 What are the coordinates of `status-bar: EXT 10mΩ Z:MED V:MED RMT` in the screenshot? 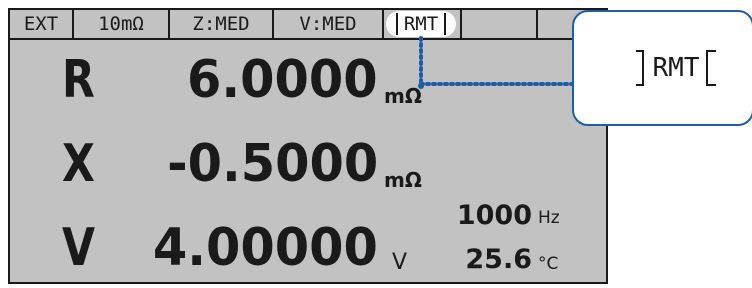 It's located at (308, 25).